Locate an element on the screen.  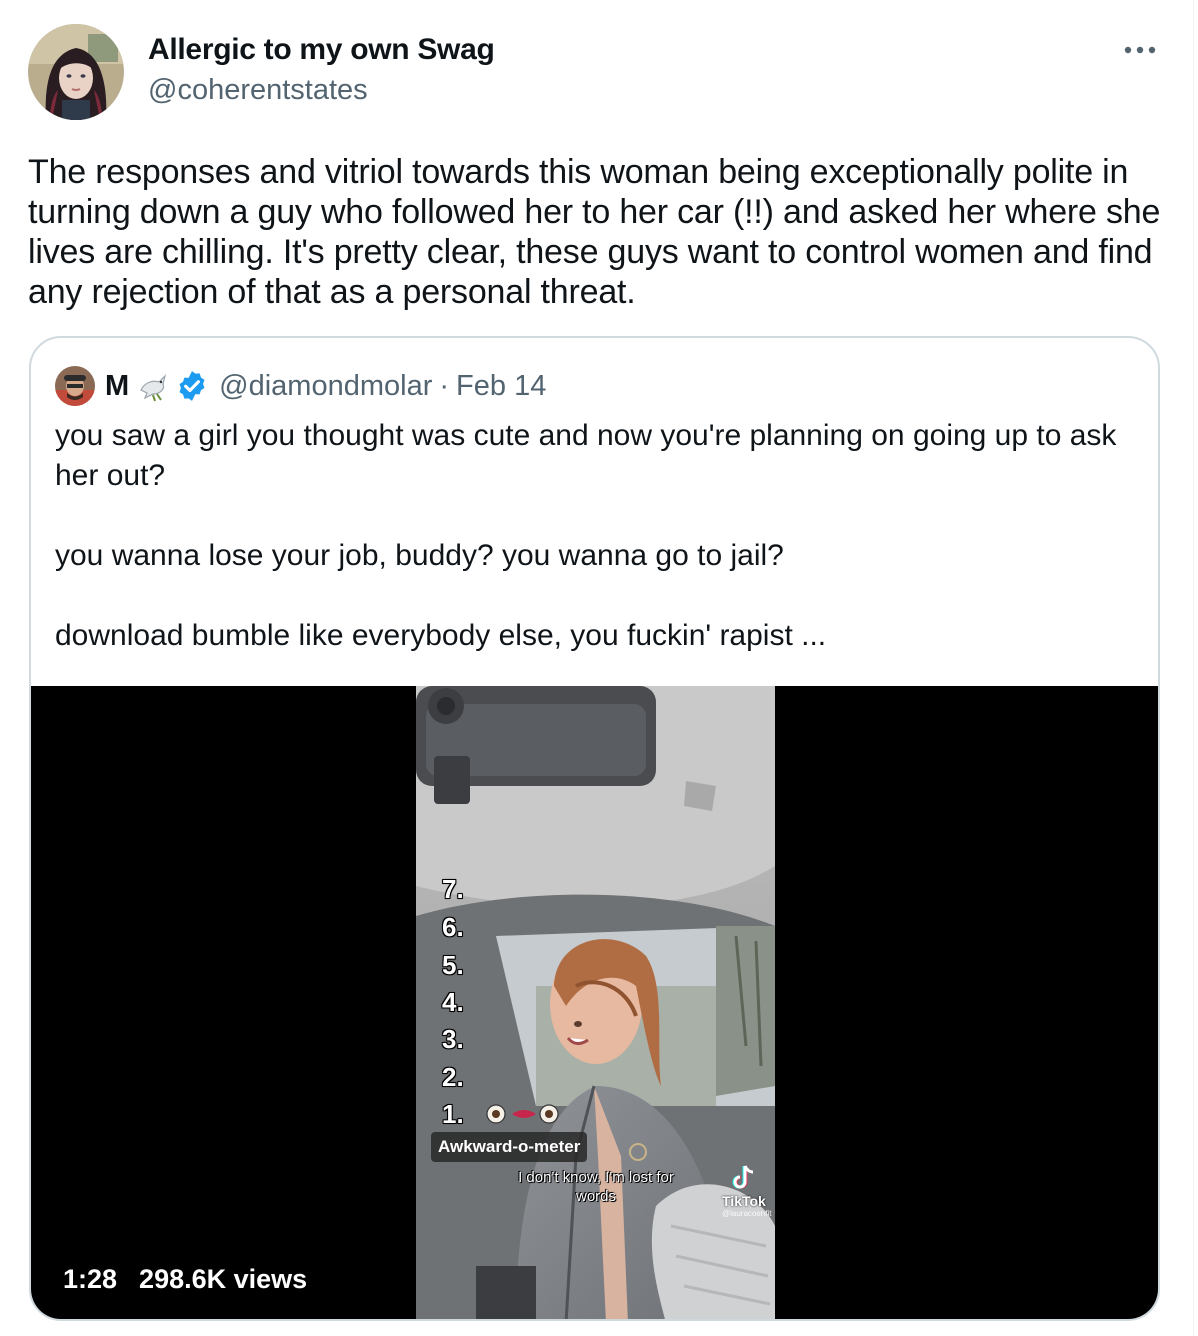
dove-icon is located at coordinates (153, 388).